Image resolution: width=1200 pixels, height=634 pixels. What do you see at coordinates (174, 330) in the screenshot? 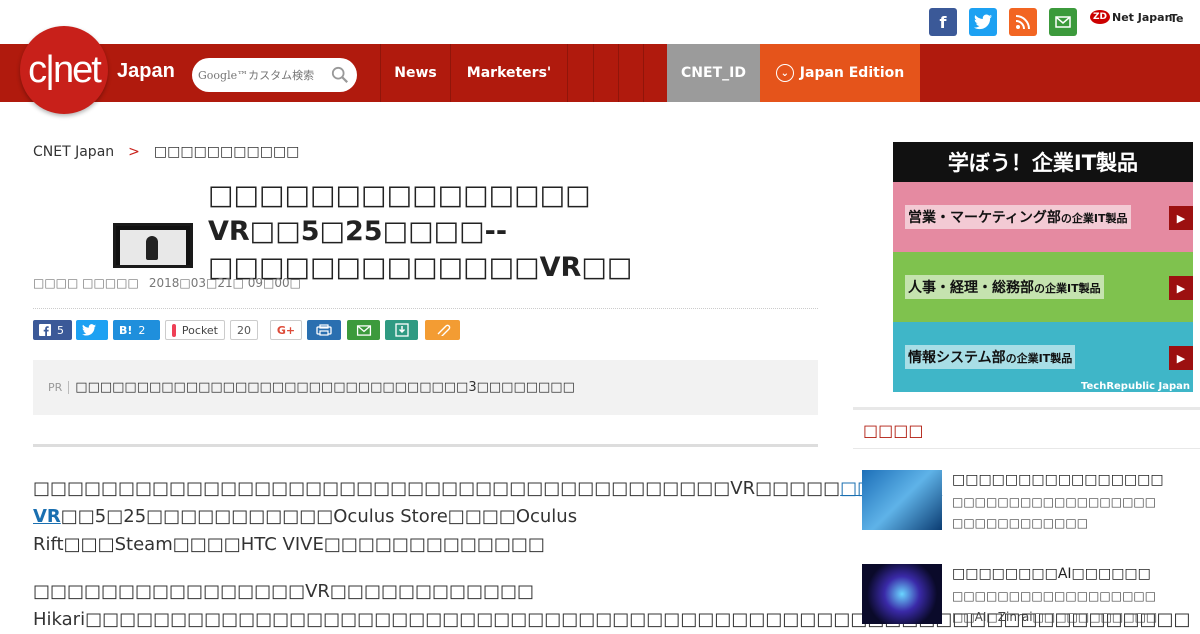
I see `pocket-icon` at bounding box center [174, 330].